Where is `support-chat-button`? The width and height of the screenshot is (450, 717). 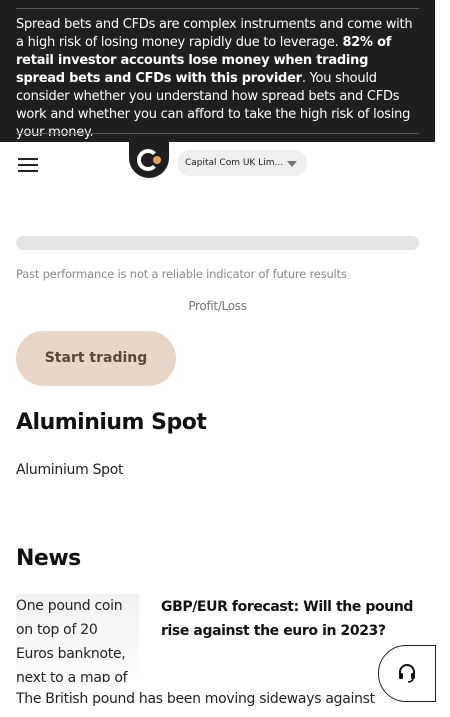 support-chat-button is located at coordinates (407, 673).